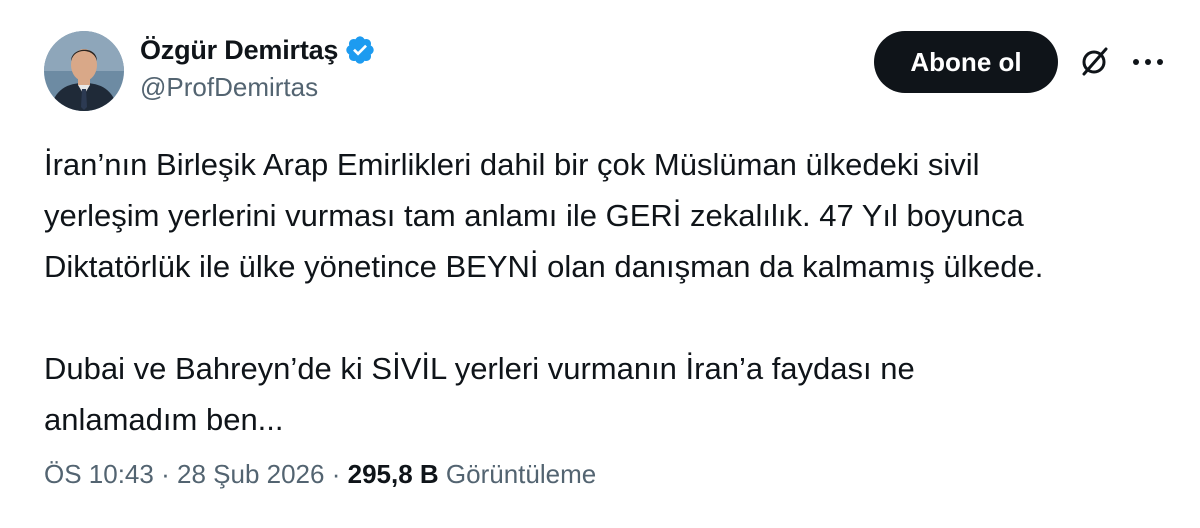  I want to click on verified-badge-icon, so click(360, 50).